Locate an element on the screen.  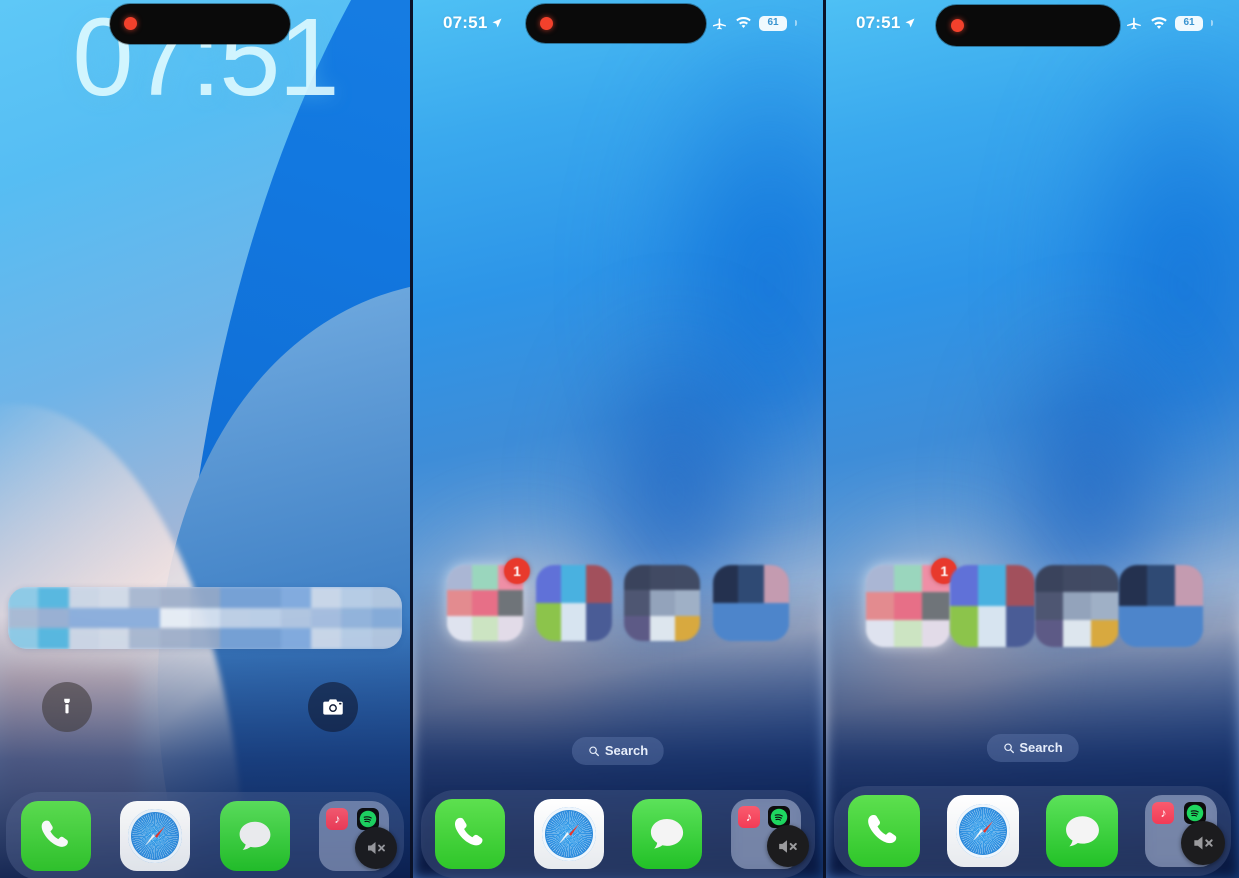
search-icon is located at coordinates (1008, 747).